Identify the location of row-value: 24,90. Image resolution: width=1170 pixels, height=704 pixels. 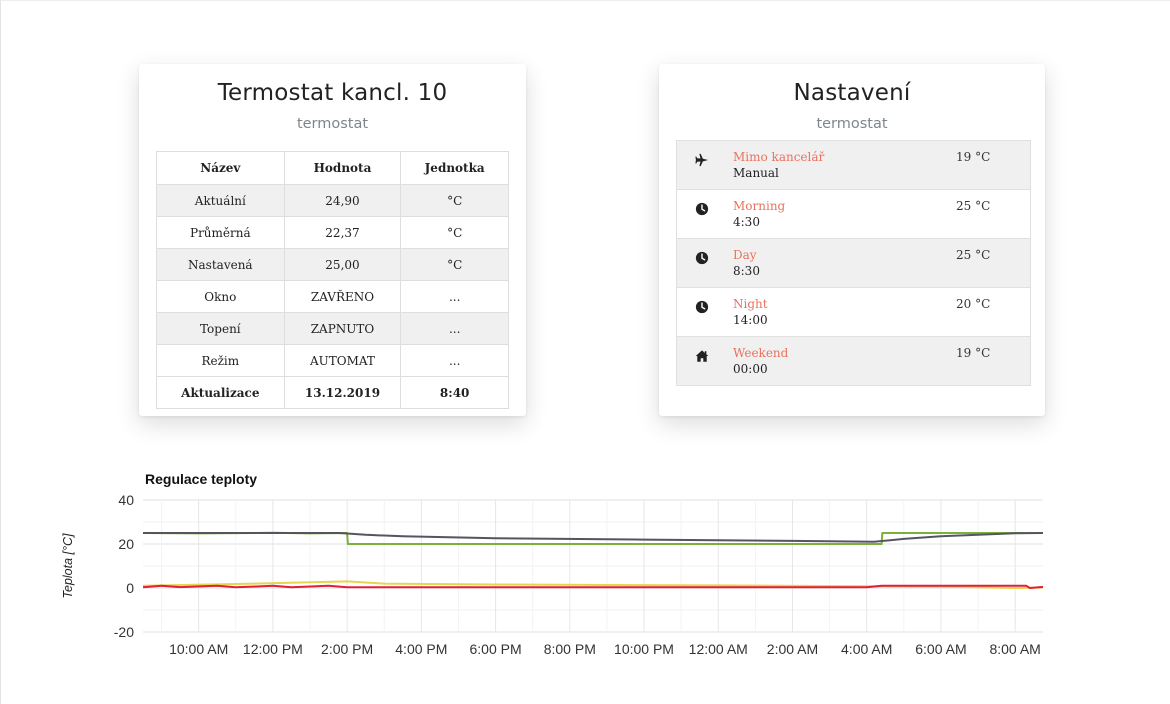
(342, 200).